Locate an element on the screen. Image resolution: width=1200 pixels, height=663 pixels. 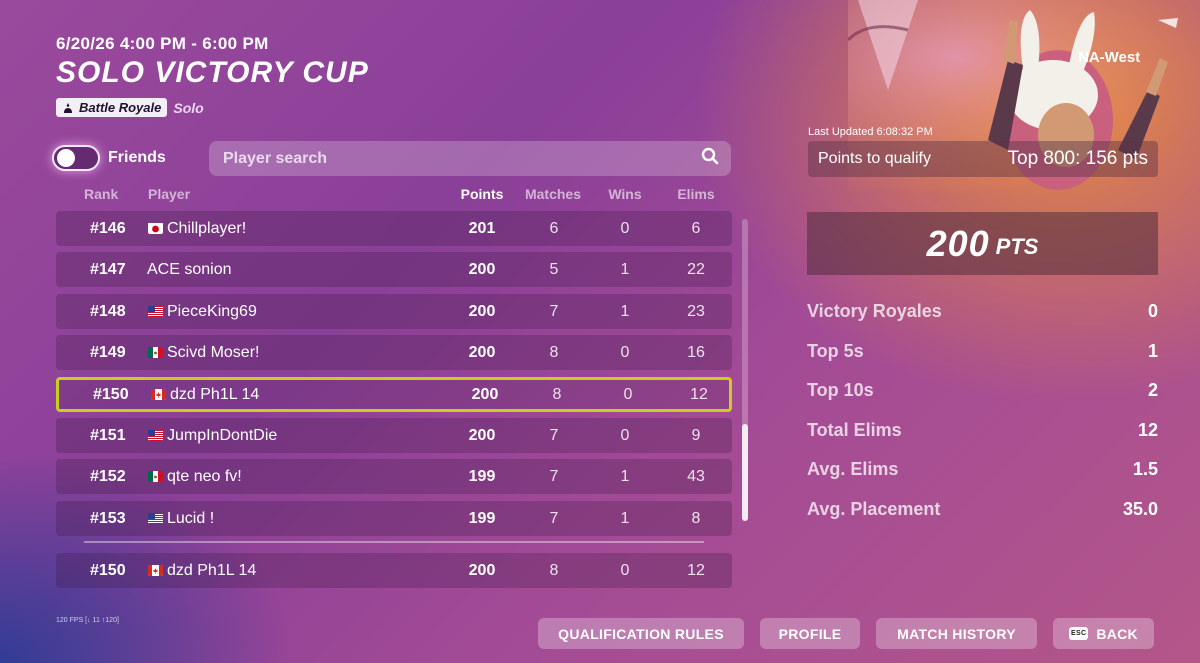
column-header-matches: Matches is located at coordinates (553, 194).